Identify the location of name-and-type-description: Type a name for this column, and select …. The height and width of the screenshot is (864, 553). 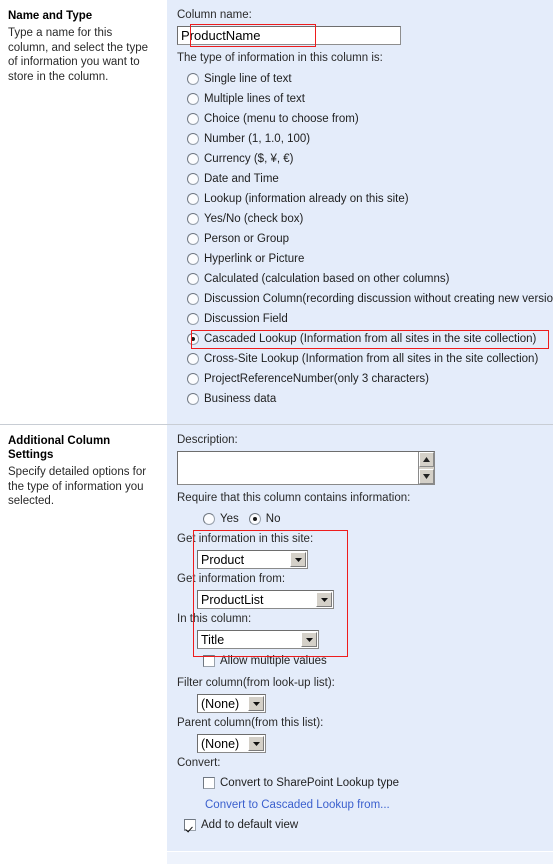
(78, 55).